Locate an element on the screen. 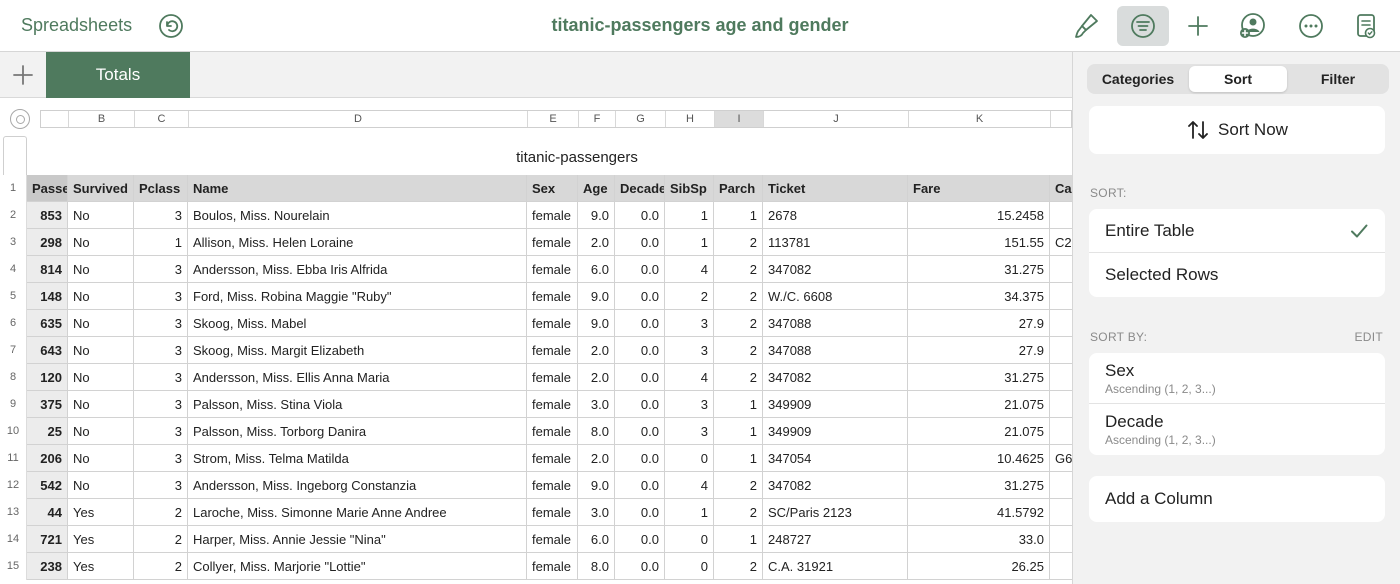 The width and height of the screenshot is (1400, 584). table-cell: Andersson, Miss. Ingeborg Constanzia is located at coordinates (357, 485).